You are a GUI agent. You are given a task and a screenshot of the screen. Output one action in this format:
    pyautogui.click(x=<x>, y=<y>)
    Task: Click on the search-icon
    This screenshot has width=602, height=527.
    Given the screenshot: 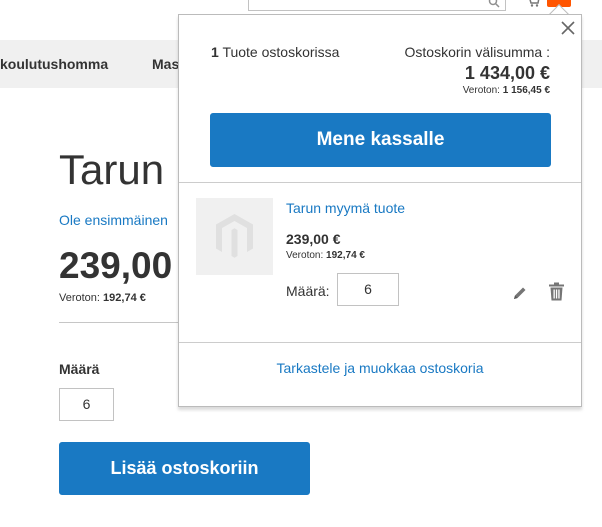 What is the action you would take?
    pyautogui.click(x=494, y=4)
    